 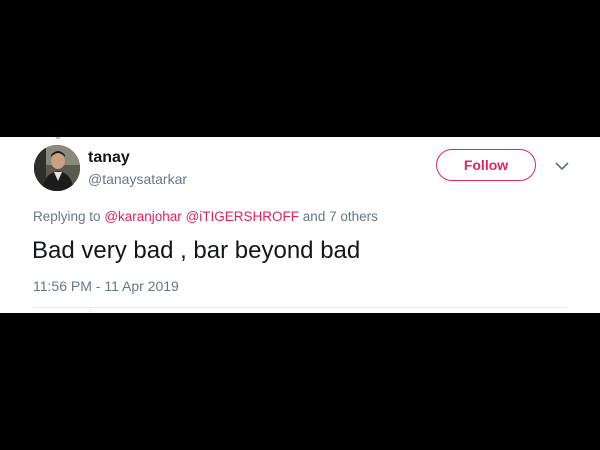 What do you see at coordinates (486, 165) in the screenshot?
I see `follow-button: Follow` at bounding box center [486, 165].